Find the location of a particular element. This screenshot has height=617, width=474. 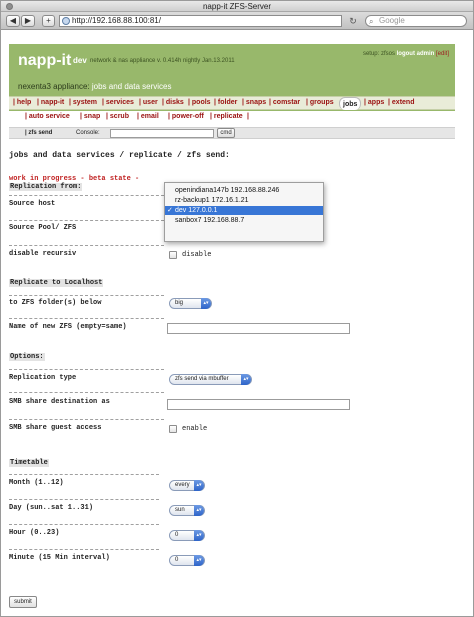

enable-text: enable is located at coordinates (195, 429).